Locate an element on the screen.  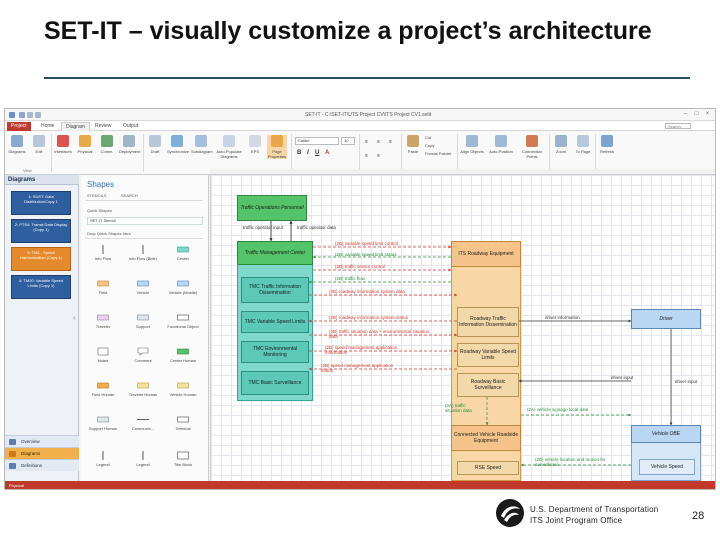
diagram-thumbnail: 4: TM20: Variable Speed Limits (Copy 1) is located at coordinates (41, 287).